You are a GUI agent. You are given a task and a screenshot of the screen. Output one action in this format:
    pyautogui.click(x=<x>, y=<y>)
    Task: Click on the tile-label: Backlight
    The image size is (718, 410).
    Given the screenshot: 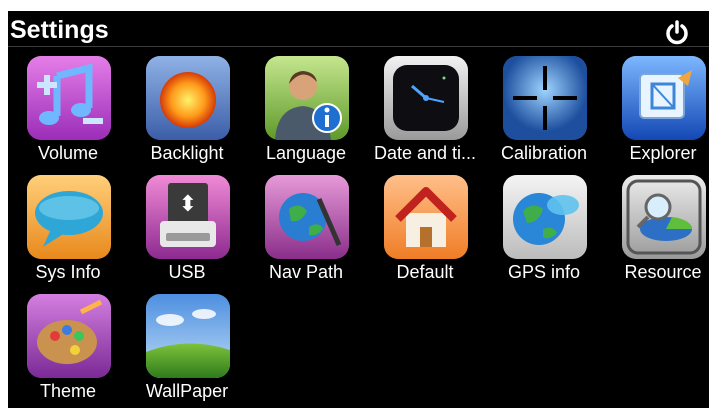 What is the action you would take?
    pyautogui.click(x=187, y=153)
    